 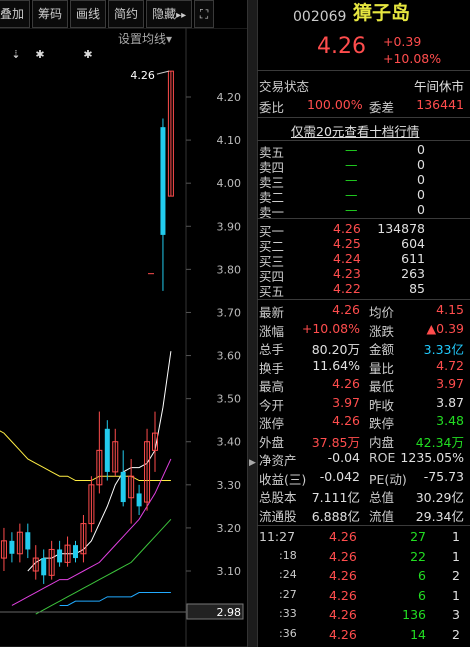 What do you see at coordinates (450, 420) in the screenshot?
I see `stat-value: 3.48` at bounding box center [450, 420].